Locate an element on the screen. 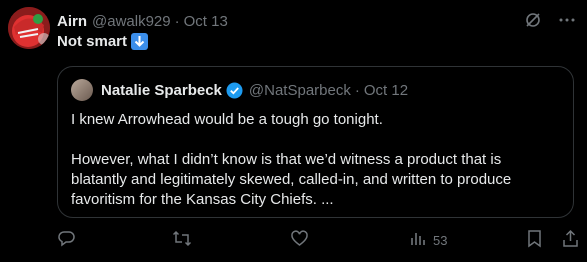 The image size is (587, 262). quoted-author-avatar is located at coordinates (82, 90).